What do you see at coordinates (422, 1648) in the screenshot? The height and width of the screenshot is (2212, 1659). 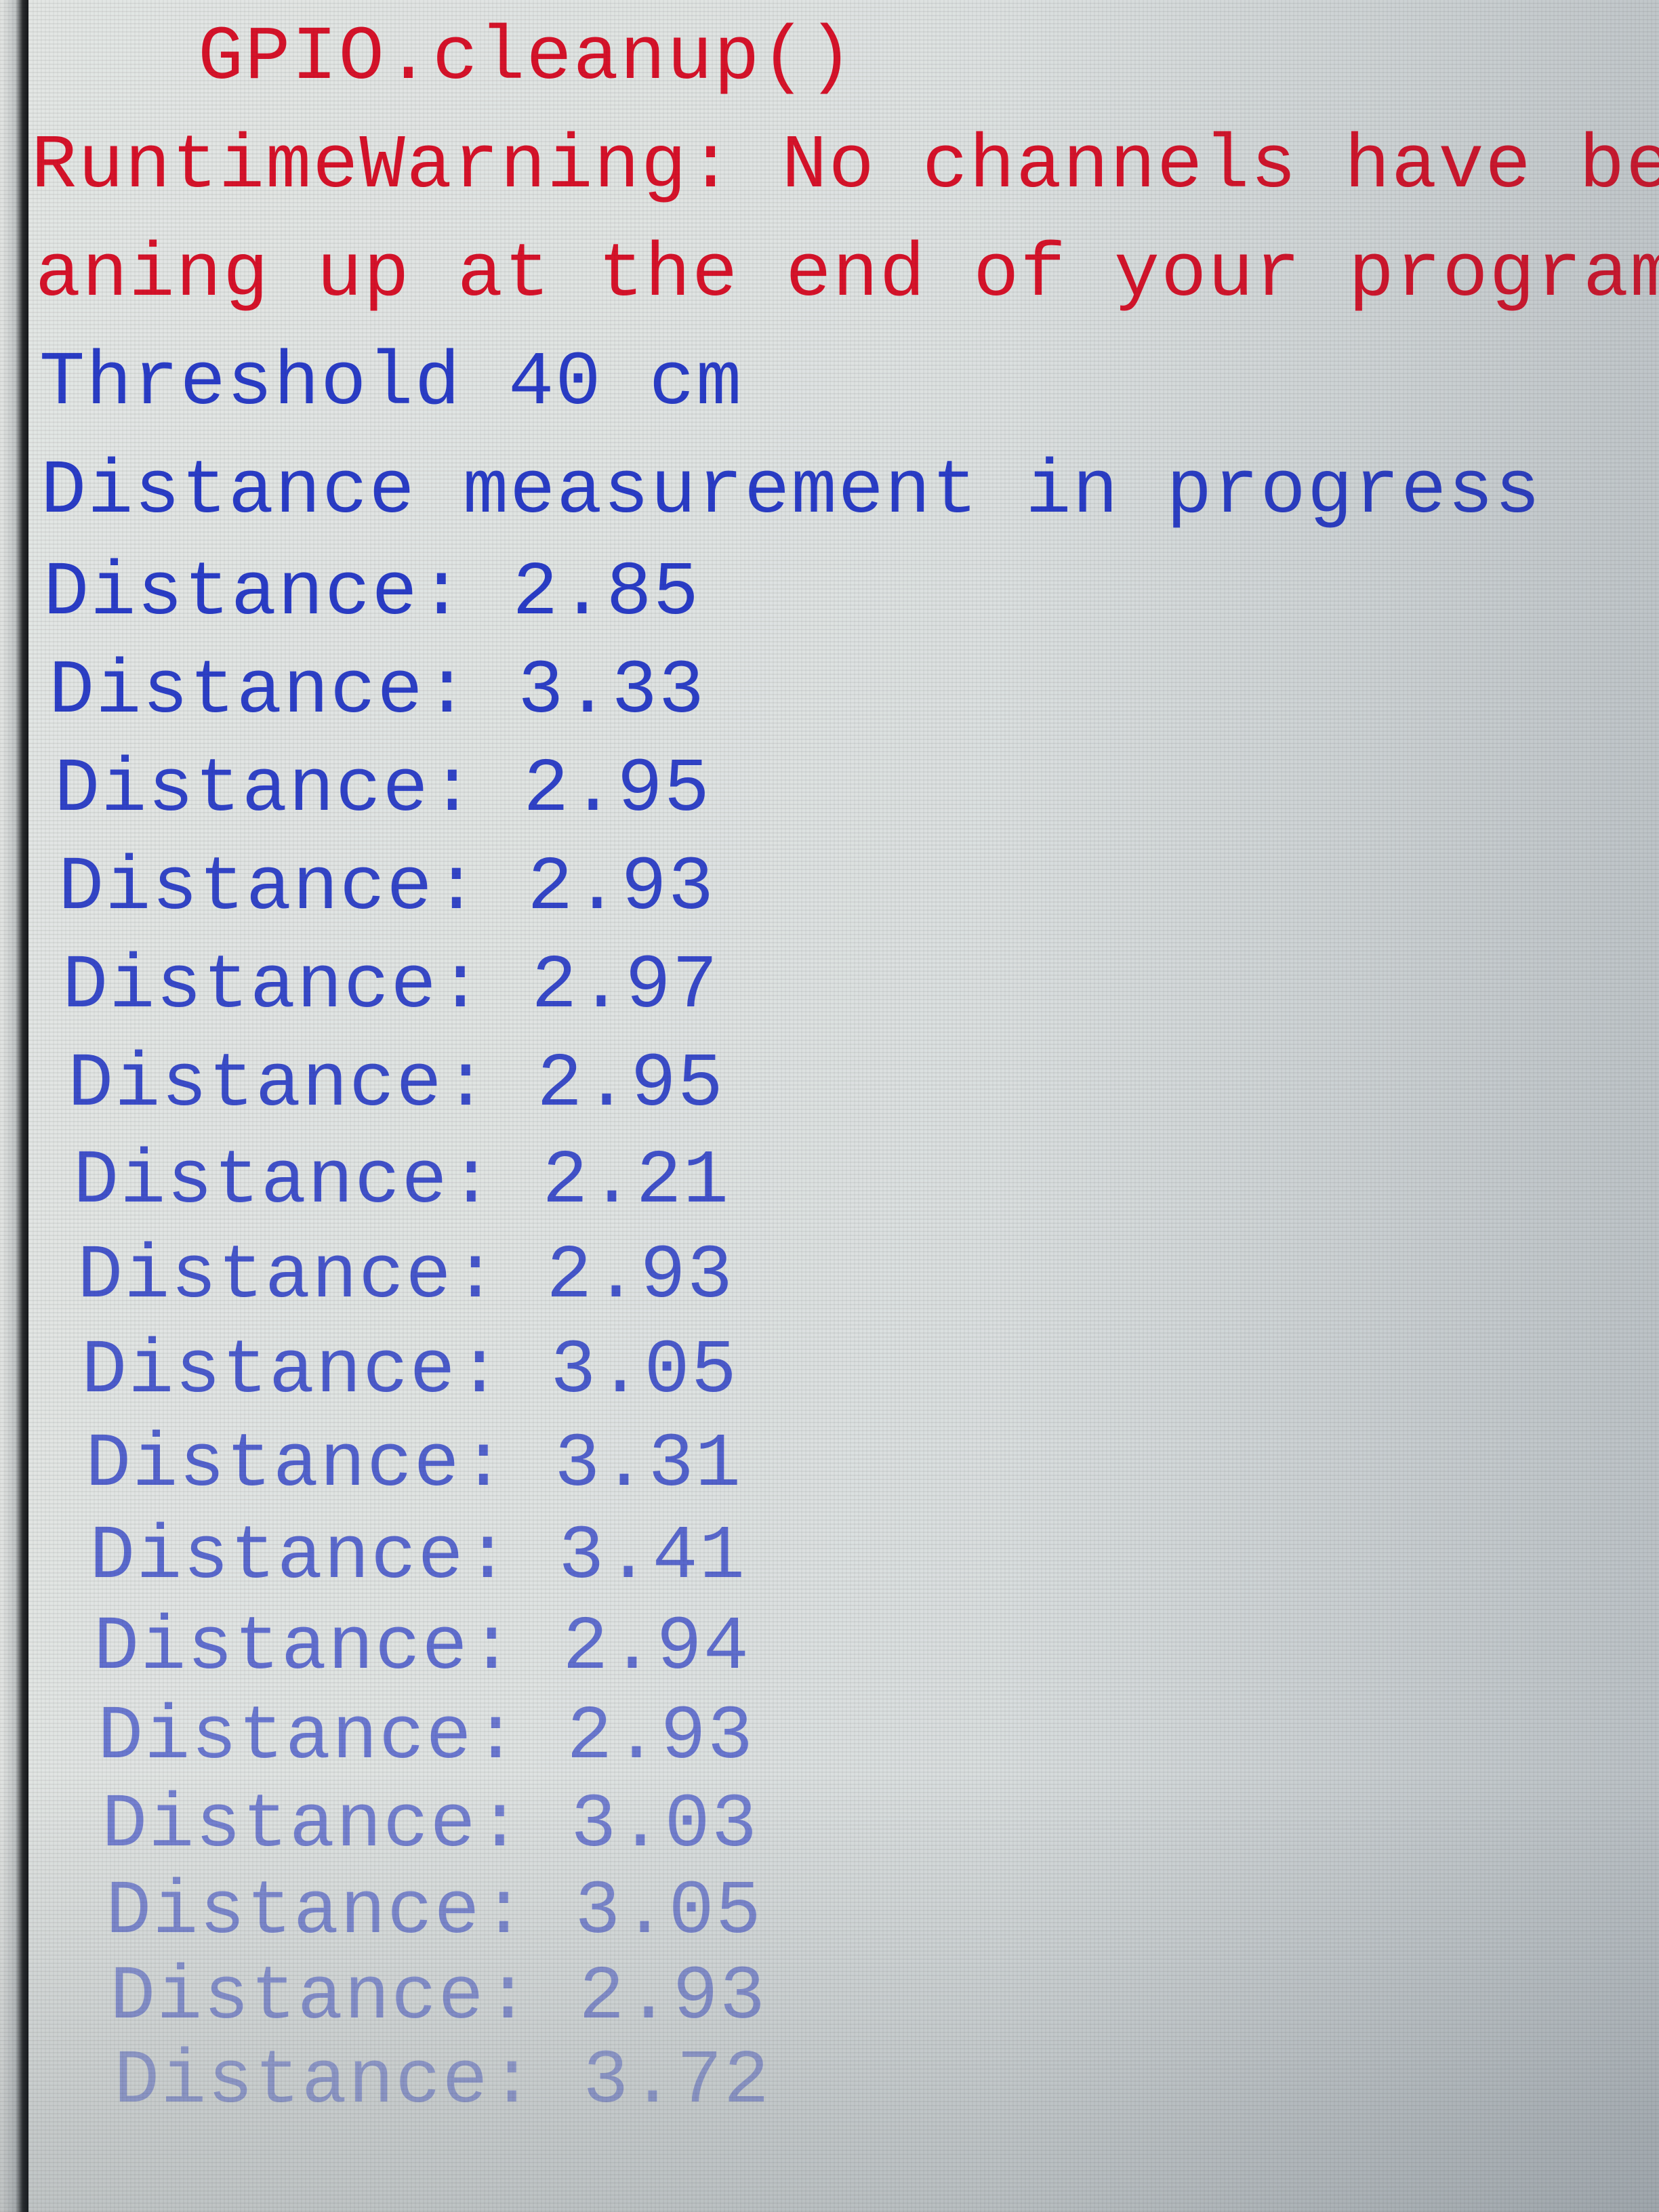 I see `distance-reading: Distance: 2.94` at bounding box center [422, 1648].